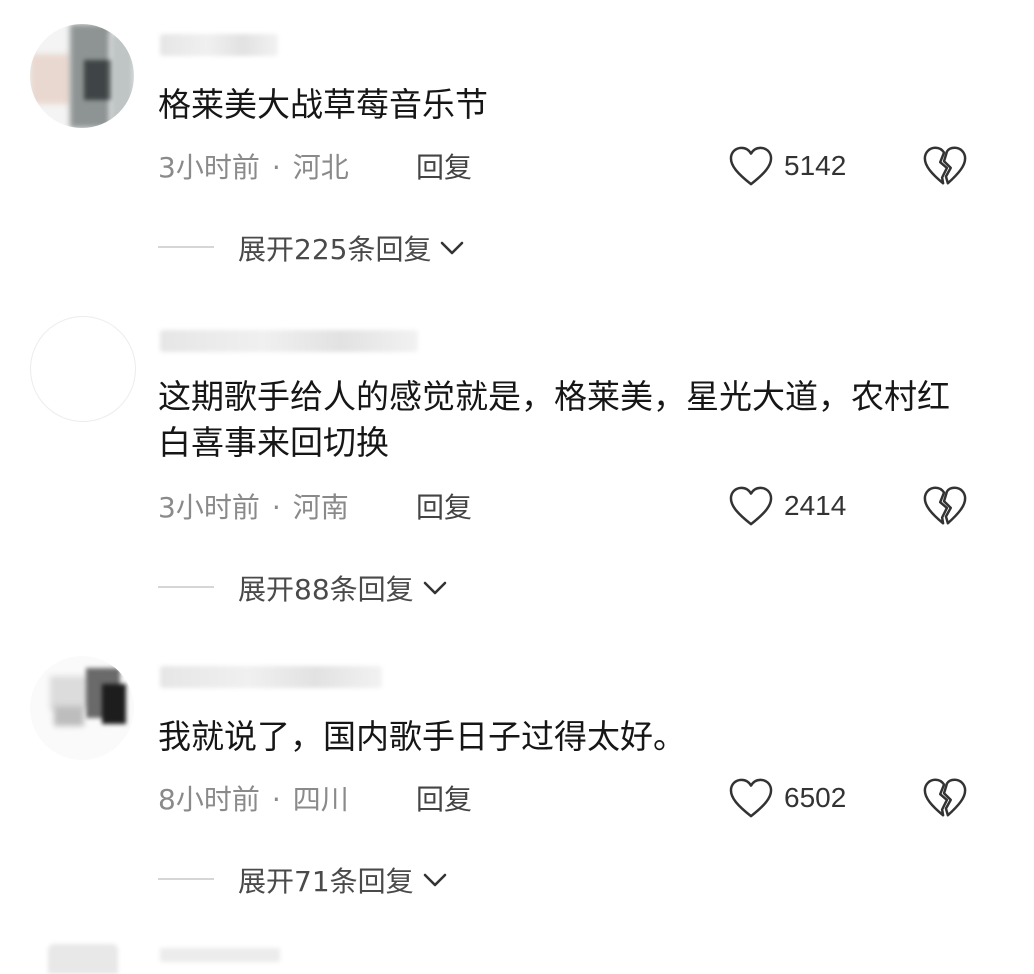 The width and height of the screenshot is (1034, 974). I want to click on like-button: 6502, so click(787, 798).